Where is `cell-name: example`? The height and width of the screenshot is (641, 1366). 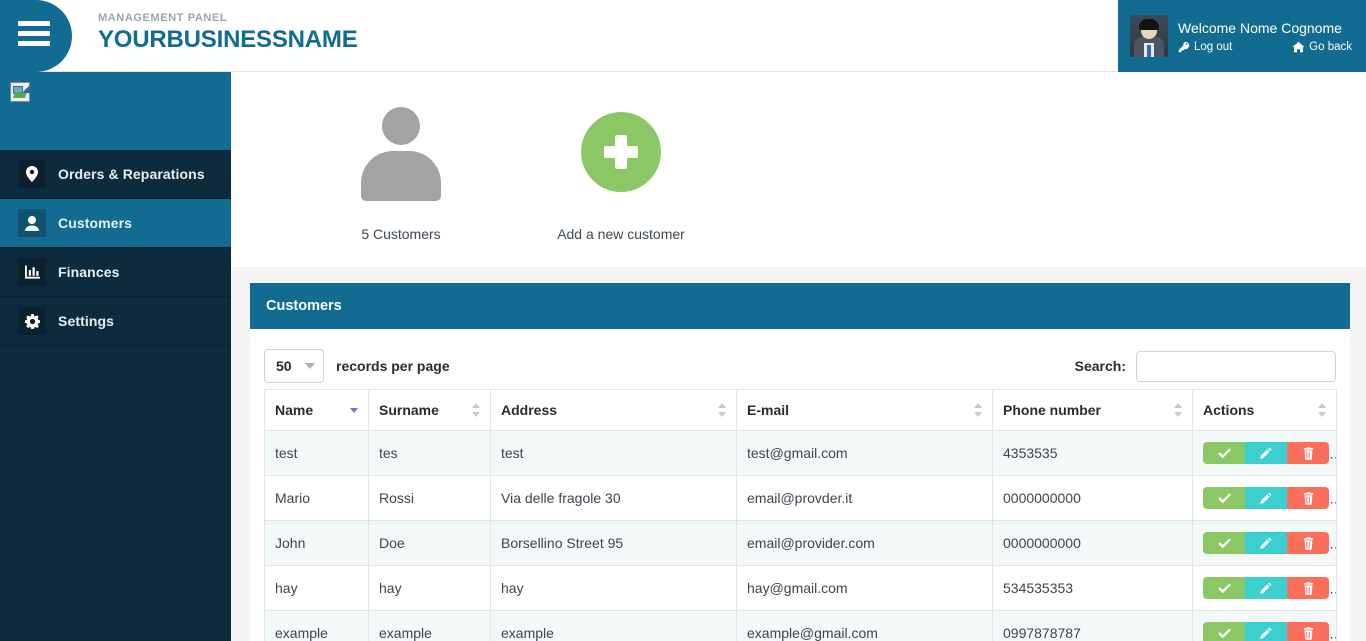 cell-name: example is located at coordinates (316, 625).